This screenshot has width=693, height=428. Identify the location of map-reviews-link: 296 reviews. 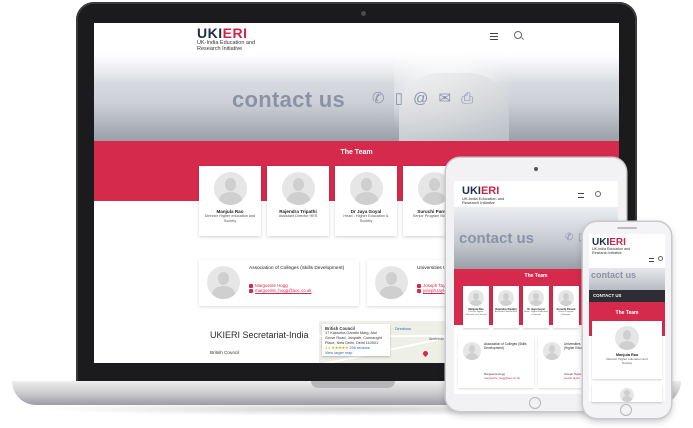
(359, 348).